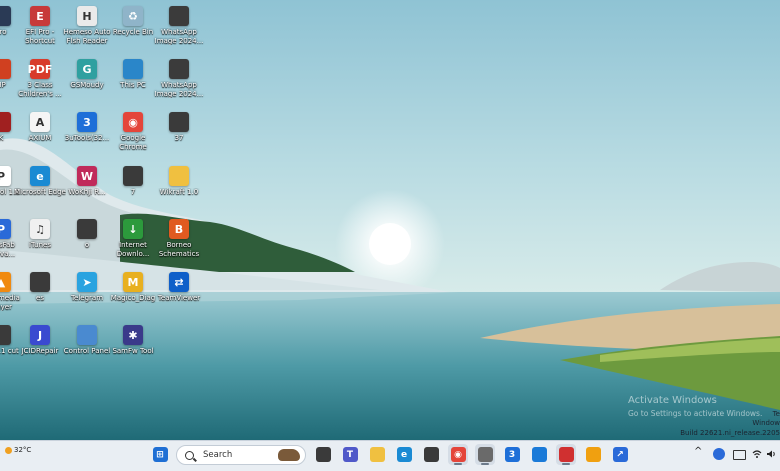  What do you see at coordinates (133, 122) in the screenshot?
I see `desktop-icon-google-chrome-icon: ◉` at bounding box center [133, 122].